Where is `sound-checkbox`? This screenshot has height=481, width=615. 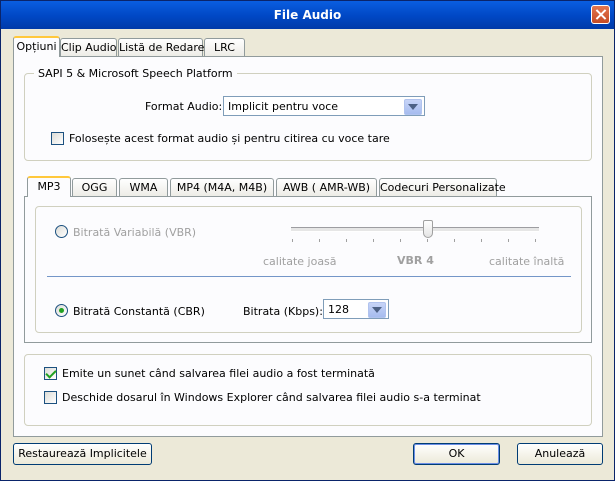
sound-checkbox is located at coordinates (50, 373).